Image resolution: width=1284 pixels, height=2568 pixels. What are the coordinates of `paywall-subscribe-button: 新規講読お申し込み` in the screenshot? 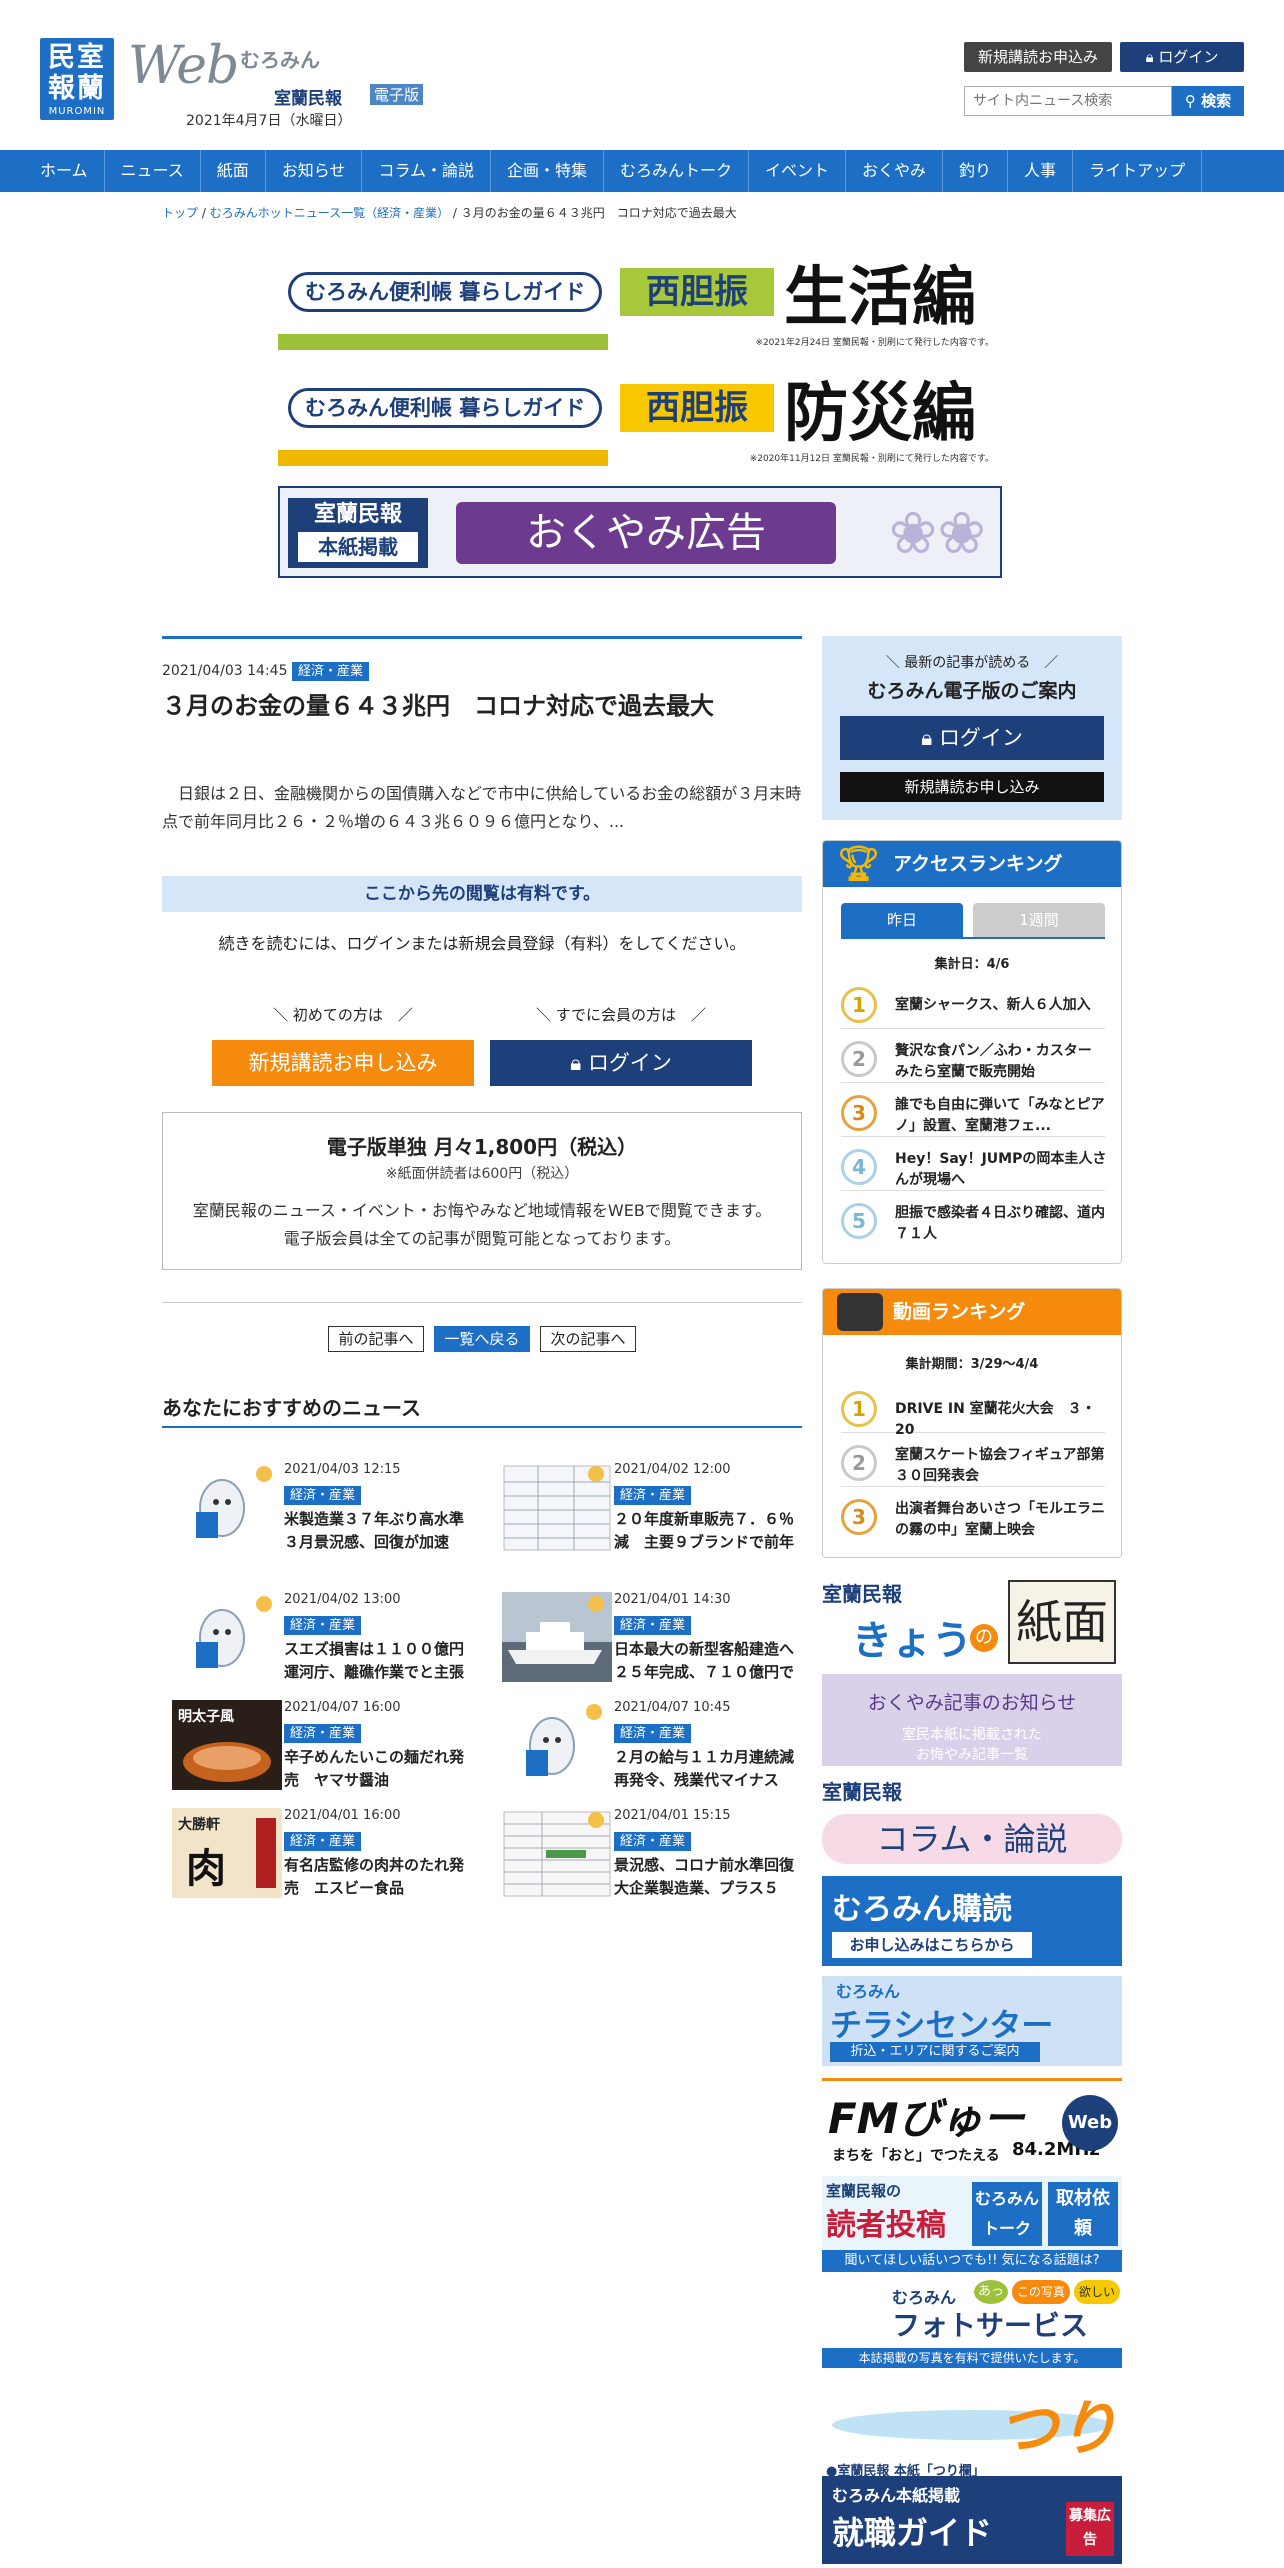 It's located at (343, 1063).